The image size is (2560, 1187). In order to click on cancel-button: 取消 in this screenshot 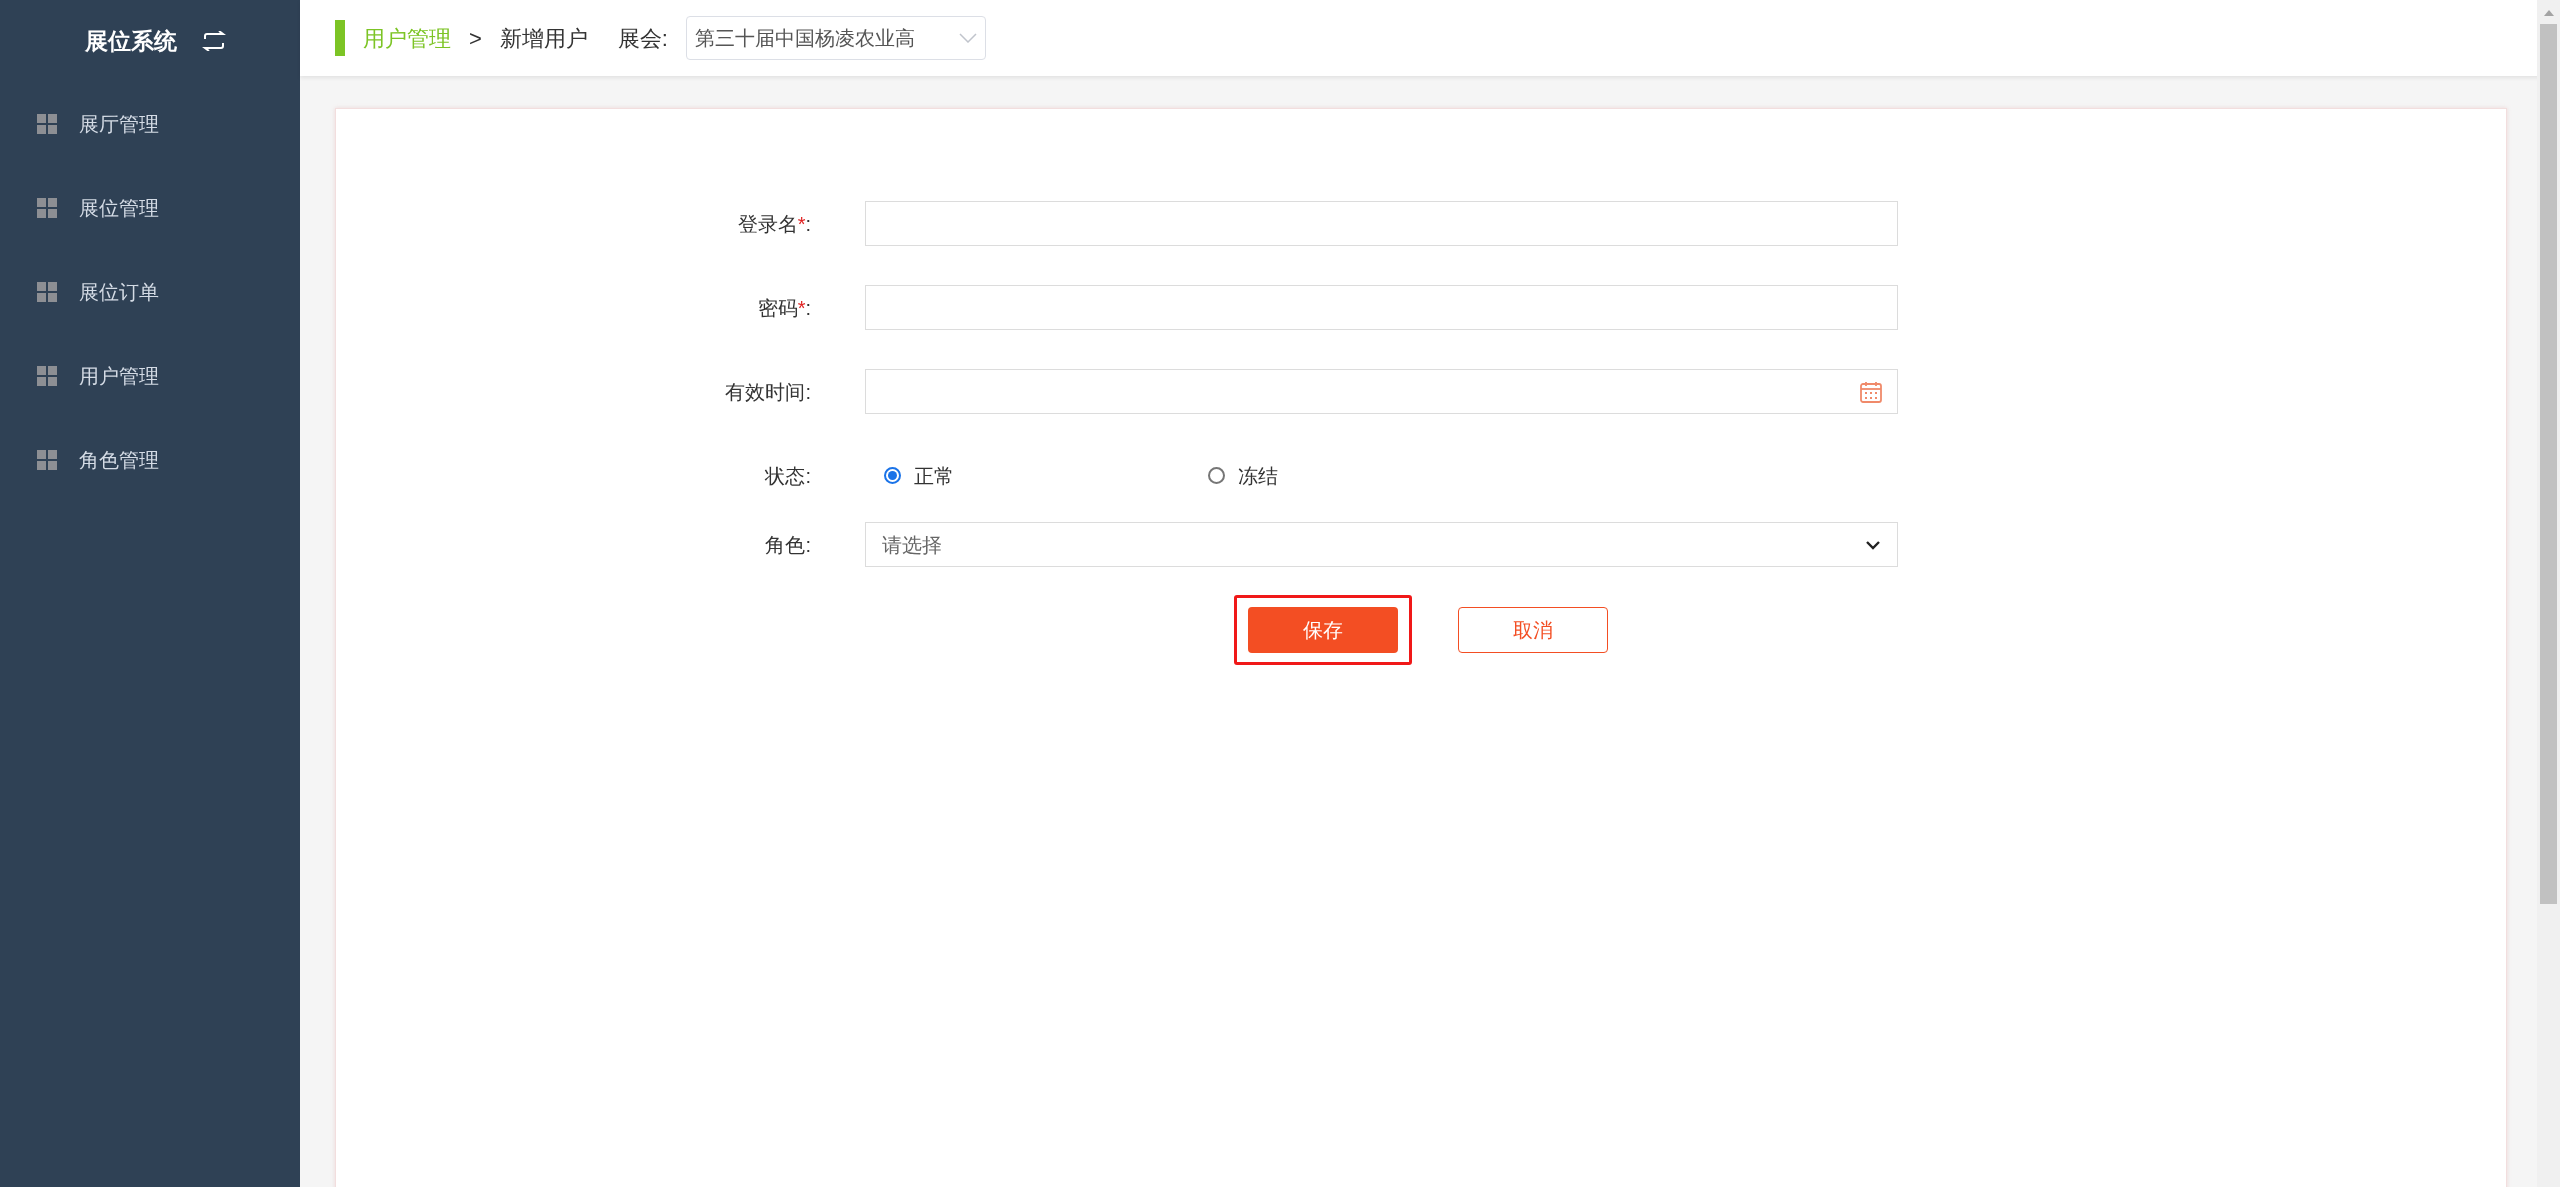, I will do `click(1533, 630)`.